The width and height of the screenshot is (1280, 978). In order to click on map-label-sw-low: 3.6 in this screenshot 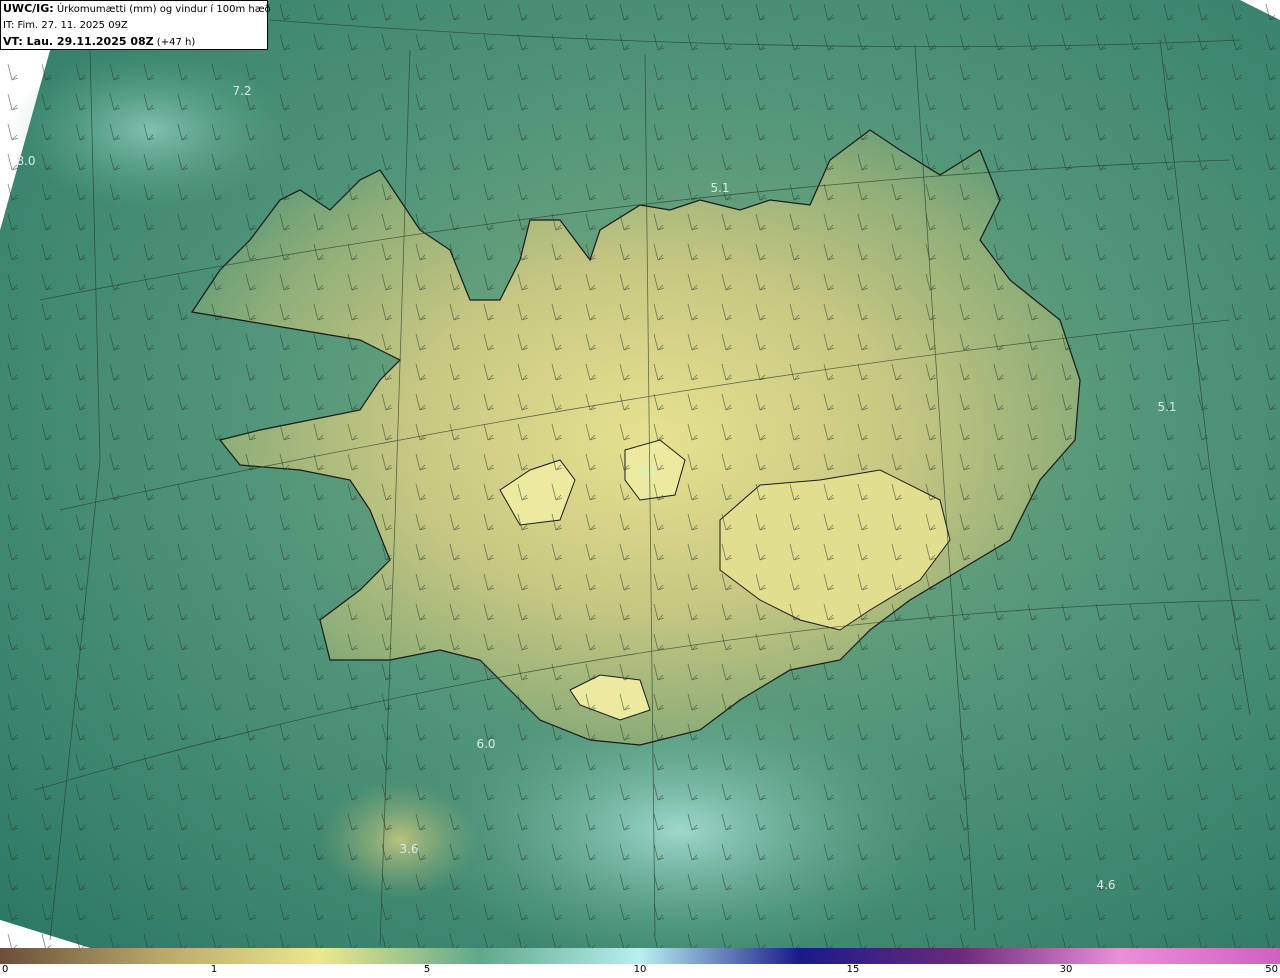, I will do `click(409, 849)`.